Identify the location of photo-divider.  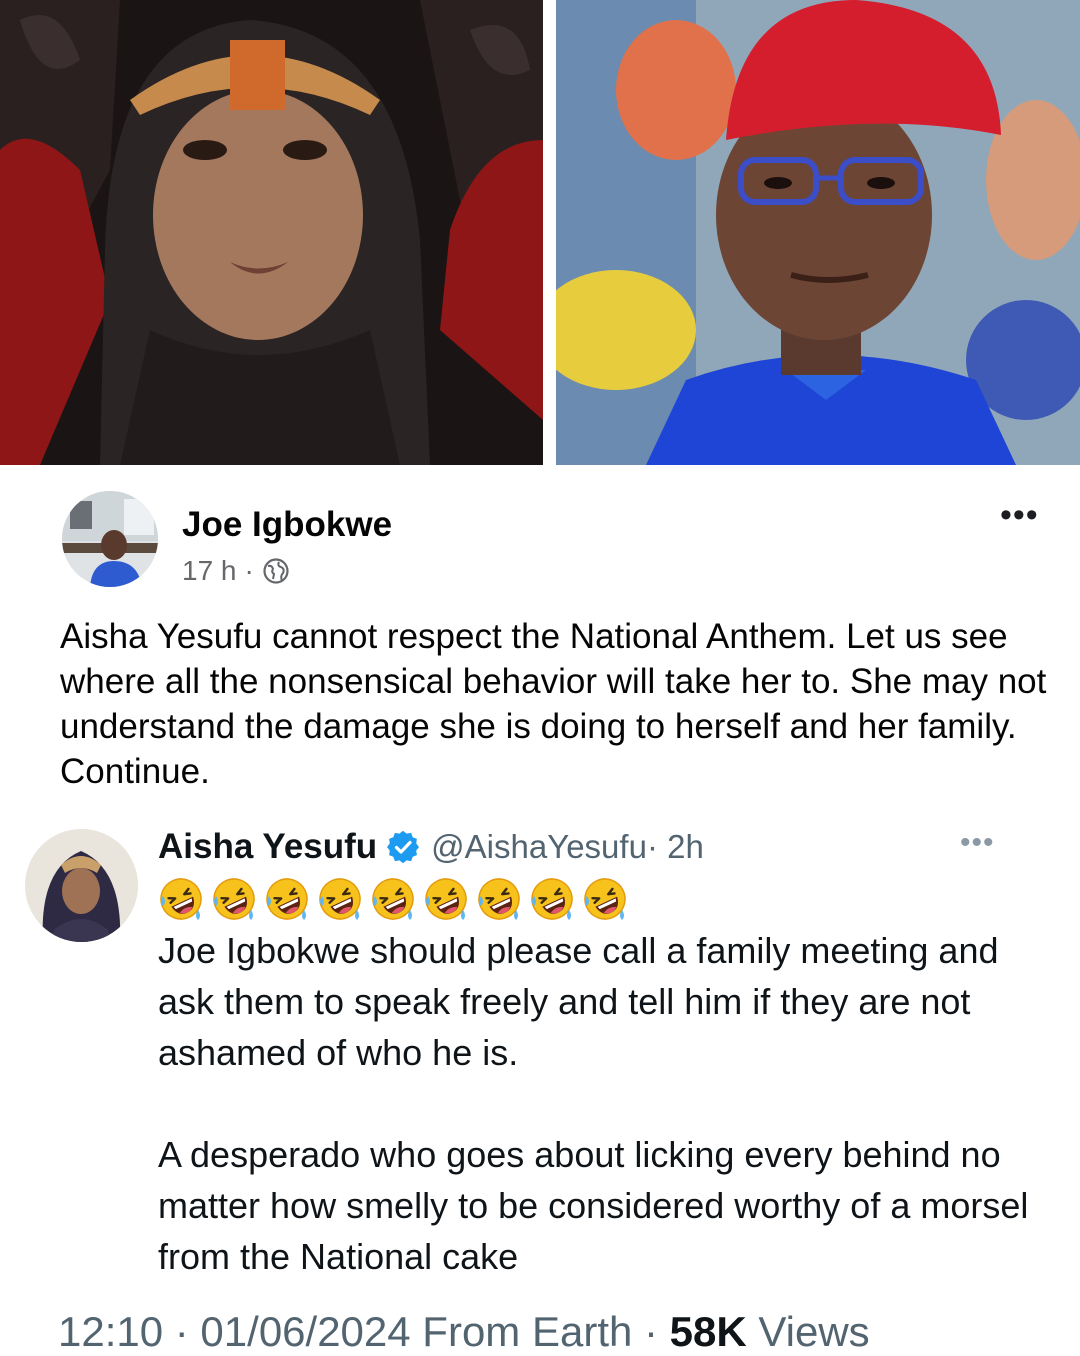
(549, 232).